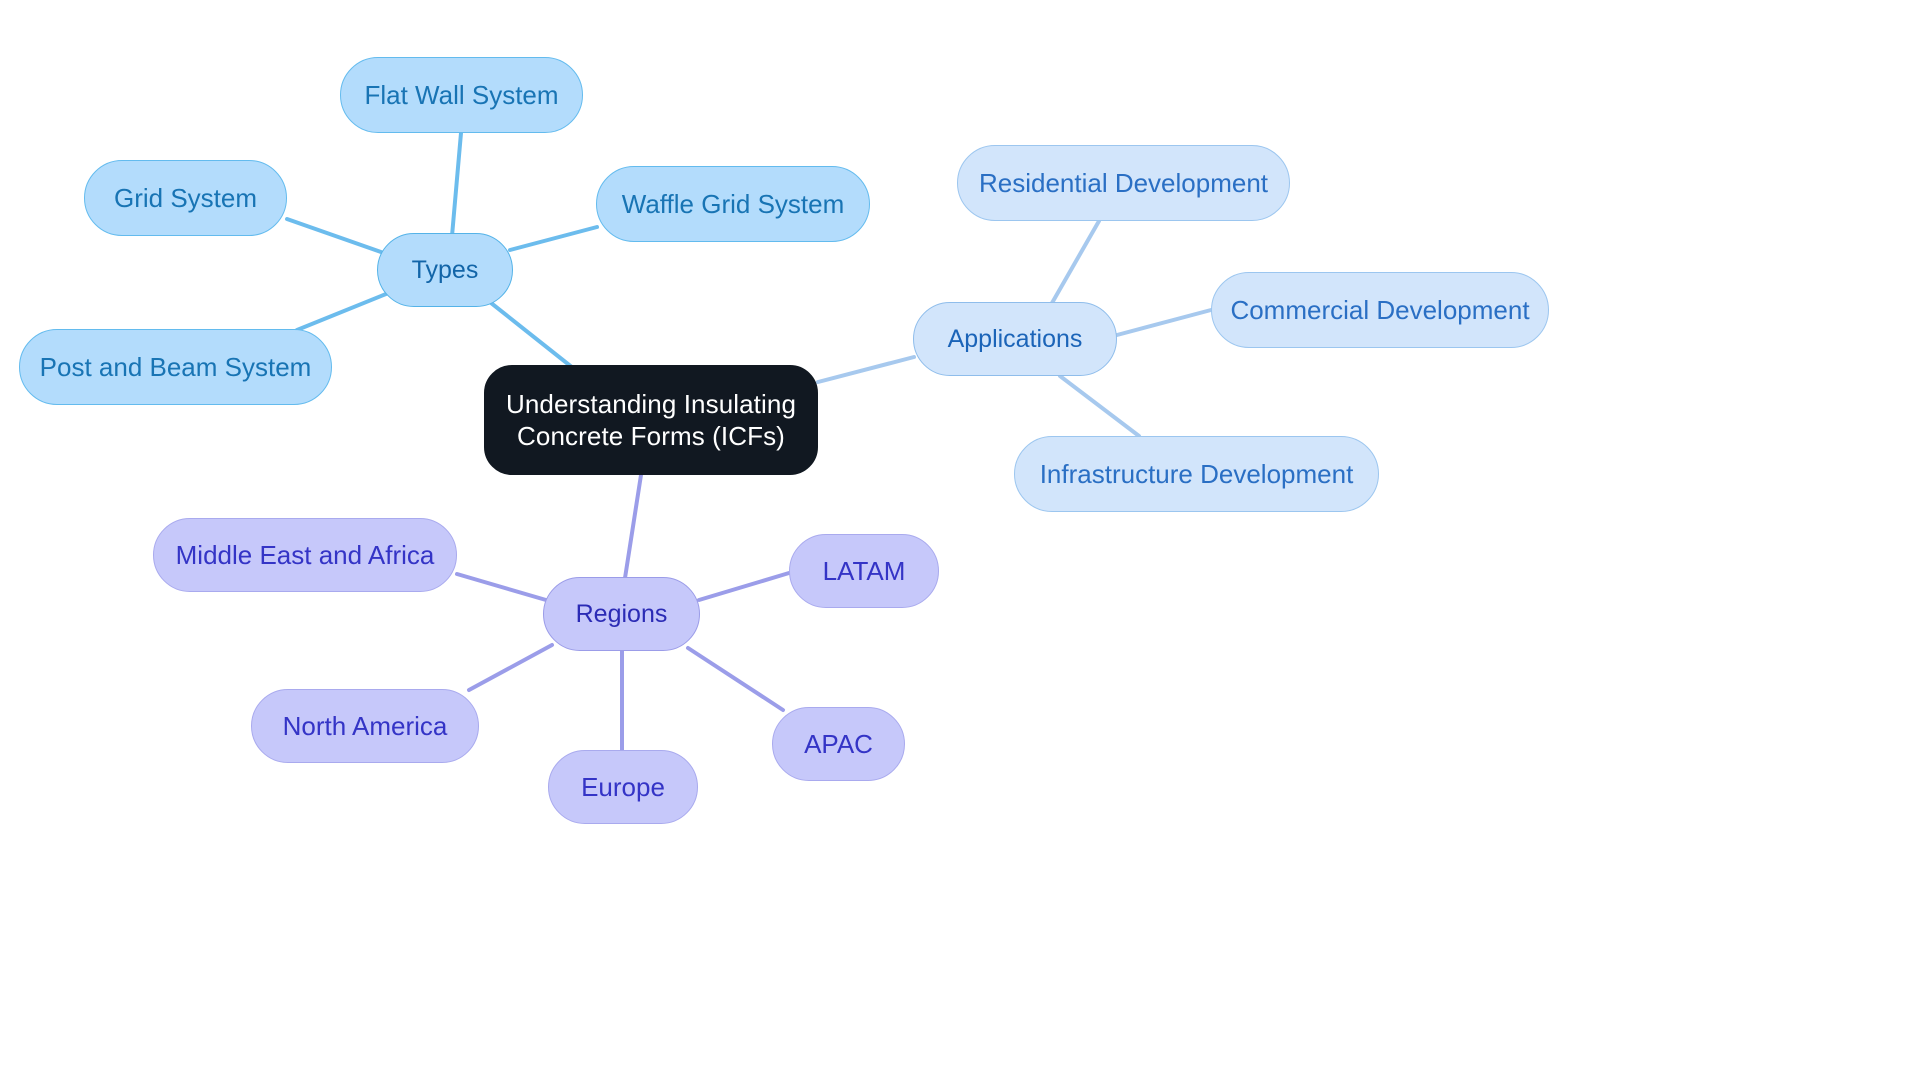 The width and height of the screenshot is (1920, 1083). Describe the element at coordinates (1380, 310) in the screenshot. I see `mindmap-leaf-commercial-development: Commercial Development` at that location.